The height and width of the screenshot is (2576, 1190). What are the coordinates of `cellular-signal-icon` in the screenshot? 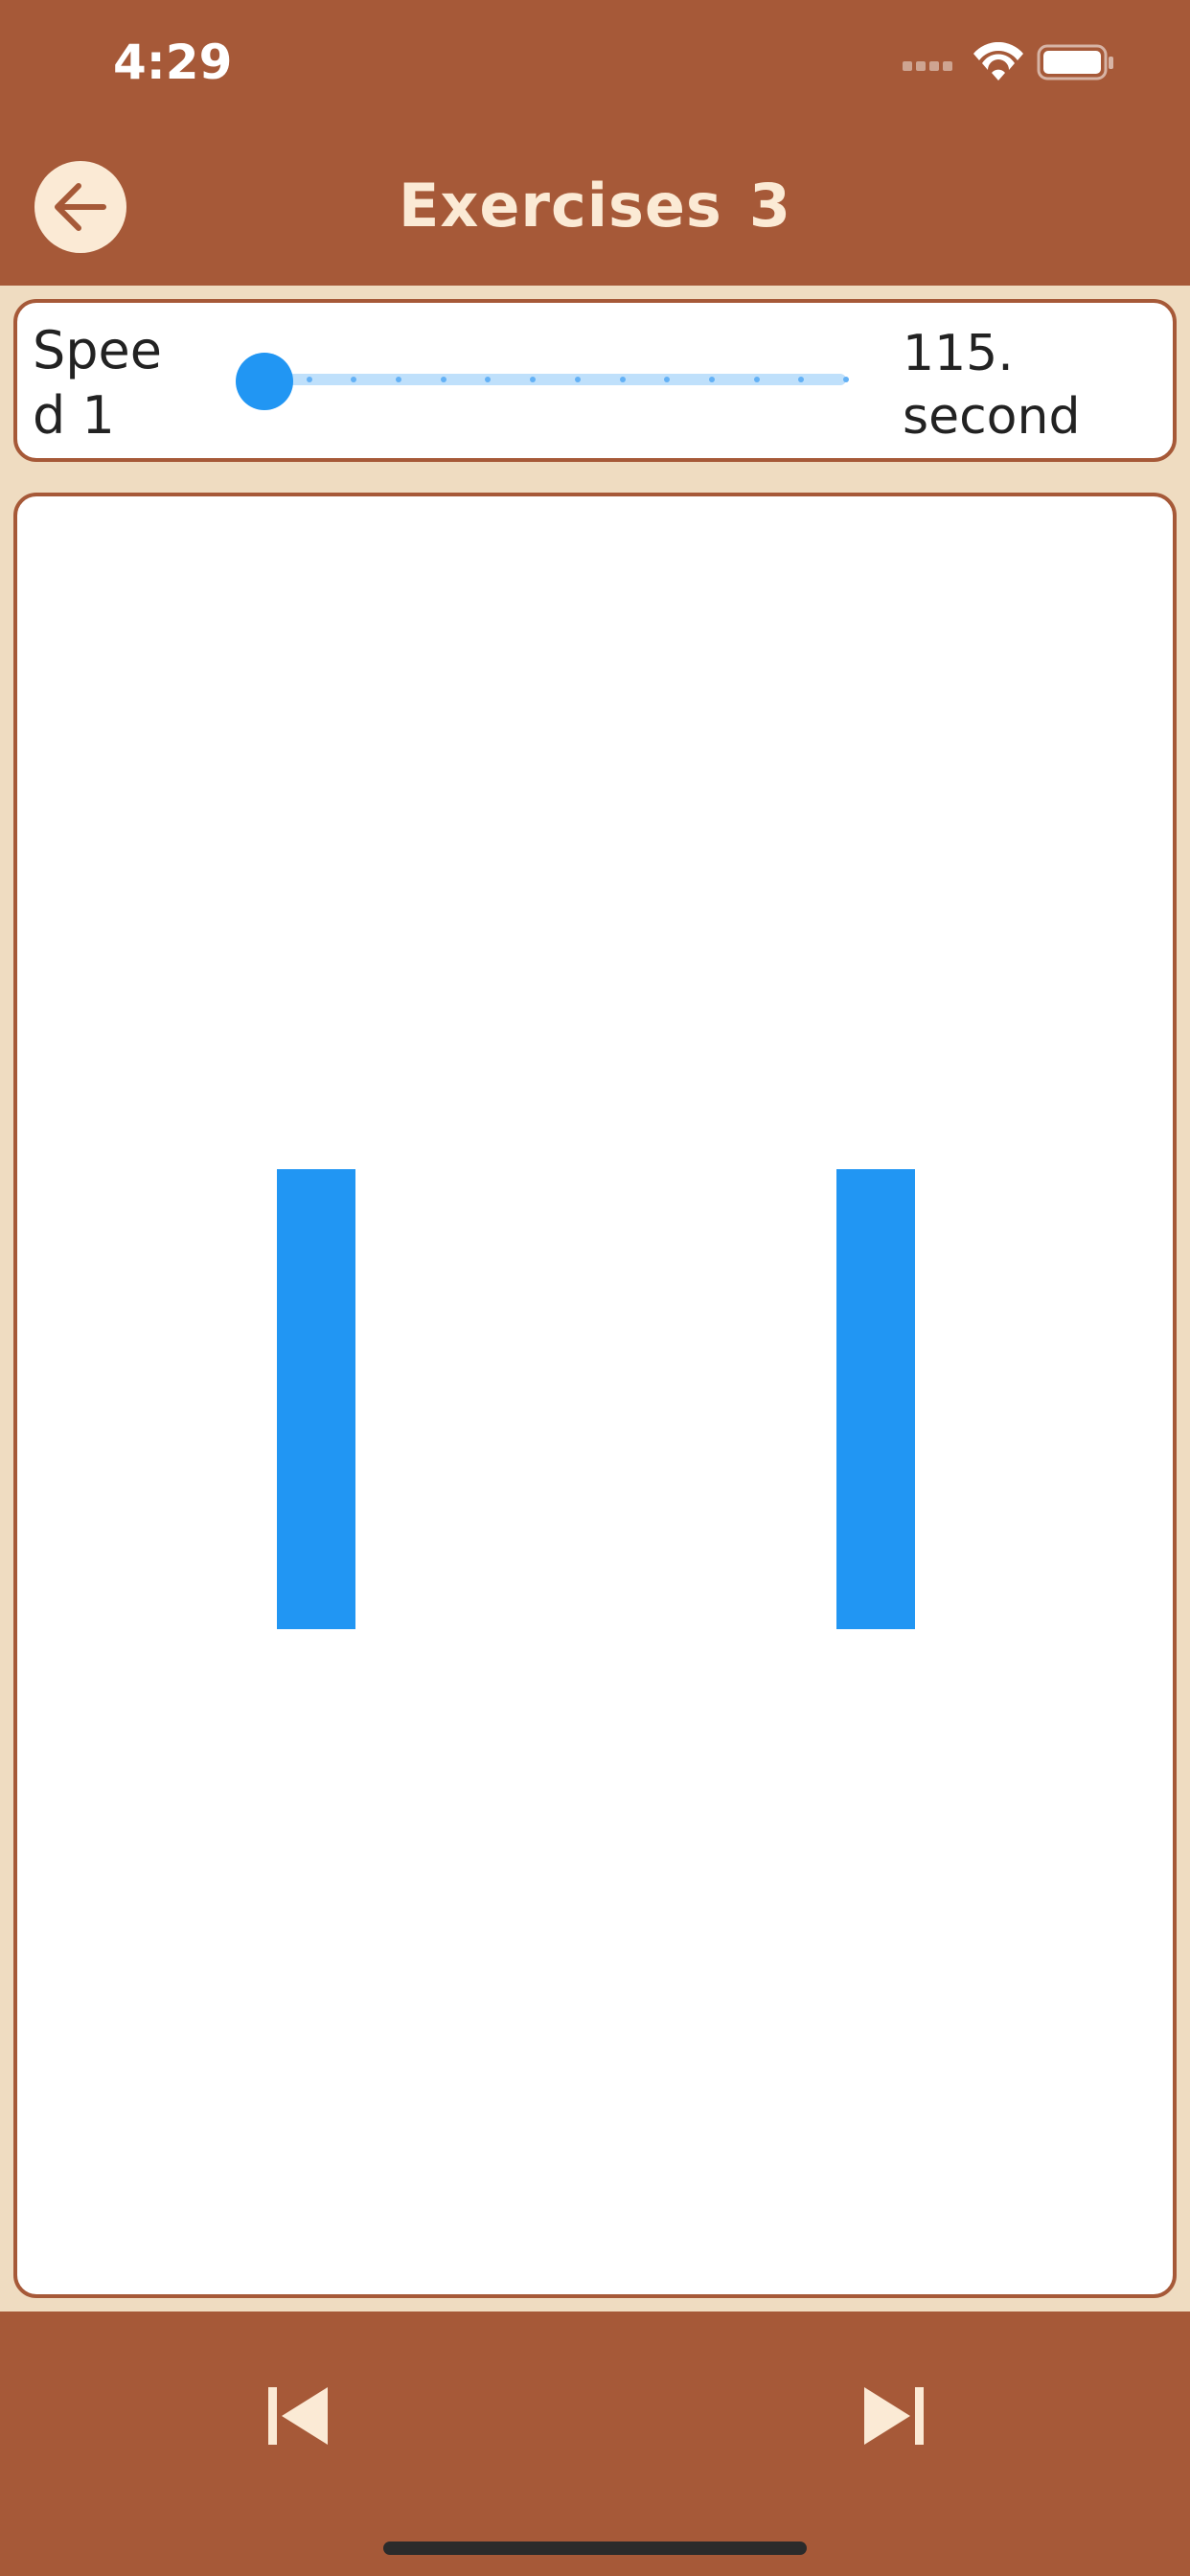 It's located at (928, 66).